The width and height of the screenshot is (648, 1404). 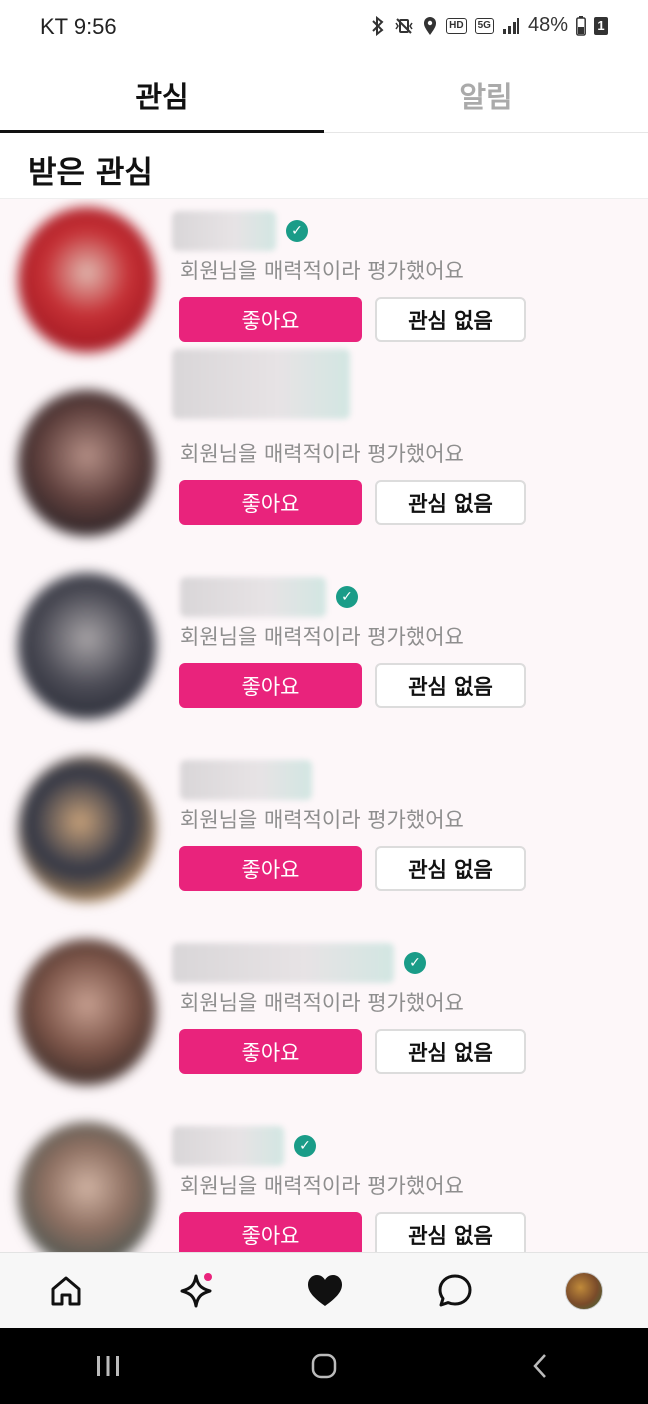 What do you see at coordinates (601, 25) in the screenshot?
I see `battery-badge: 1` at bounding box center [601, 25].